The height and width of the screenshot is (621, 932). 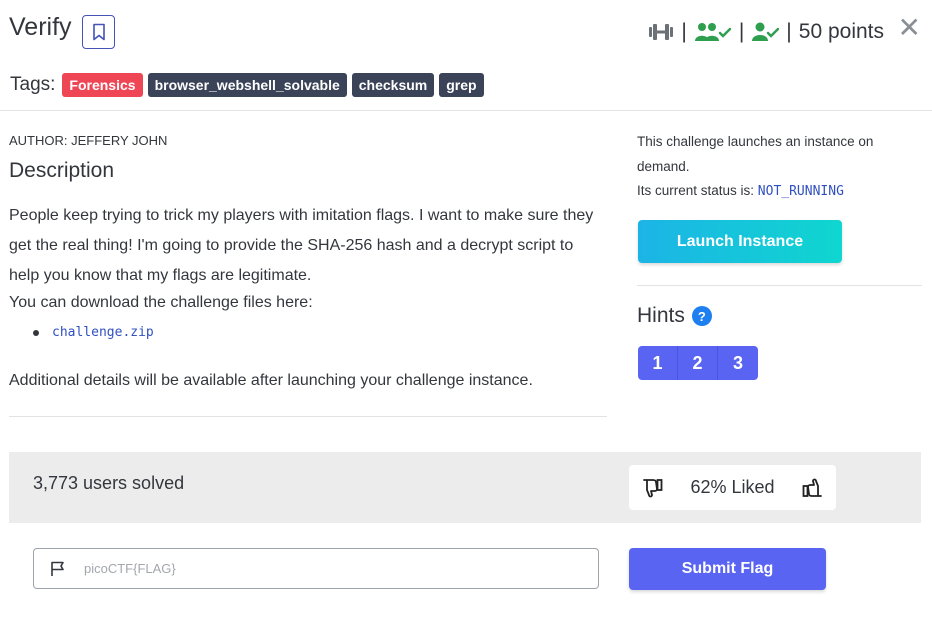 I want to click on liked-percentage: 62% Liked, so click(x=732, y=487).